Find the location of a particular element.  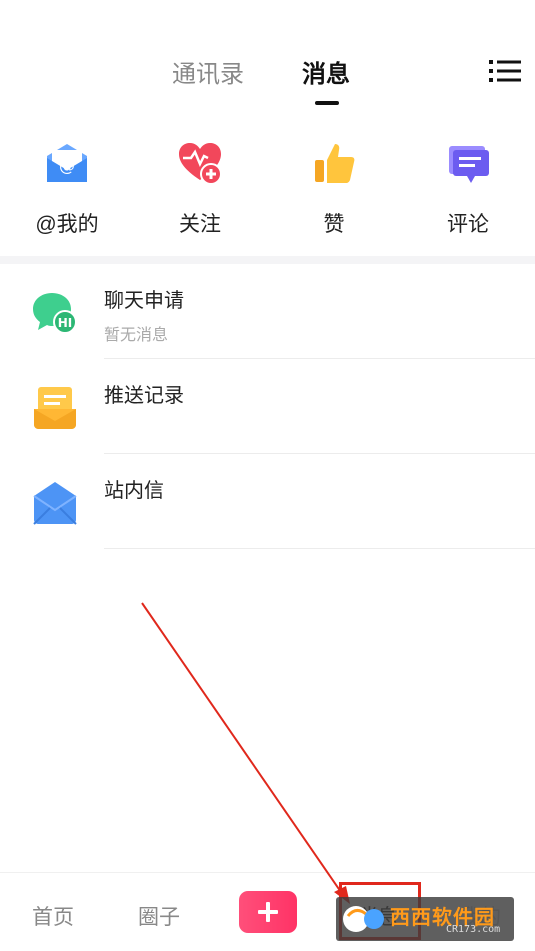

top-tab-bar: 通讯录 消息 is located at coordinates (267, 60).